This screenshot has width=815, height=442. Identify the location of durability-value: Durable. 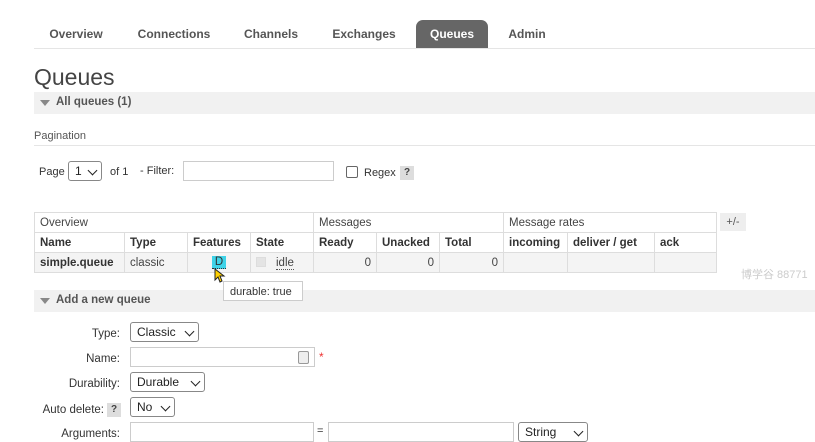
(158, 382).